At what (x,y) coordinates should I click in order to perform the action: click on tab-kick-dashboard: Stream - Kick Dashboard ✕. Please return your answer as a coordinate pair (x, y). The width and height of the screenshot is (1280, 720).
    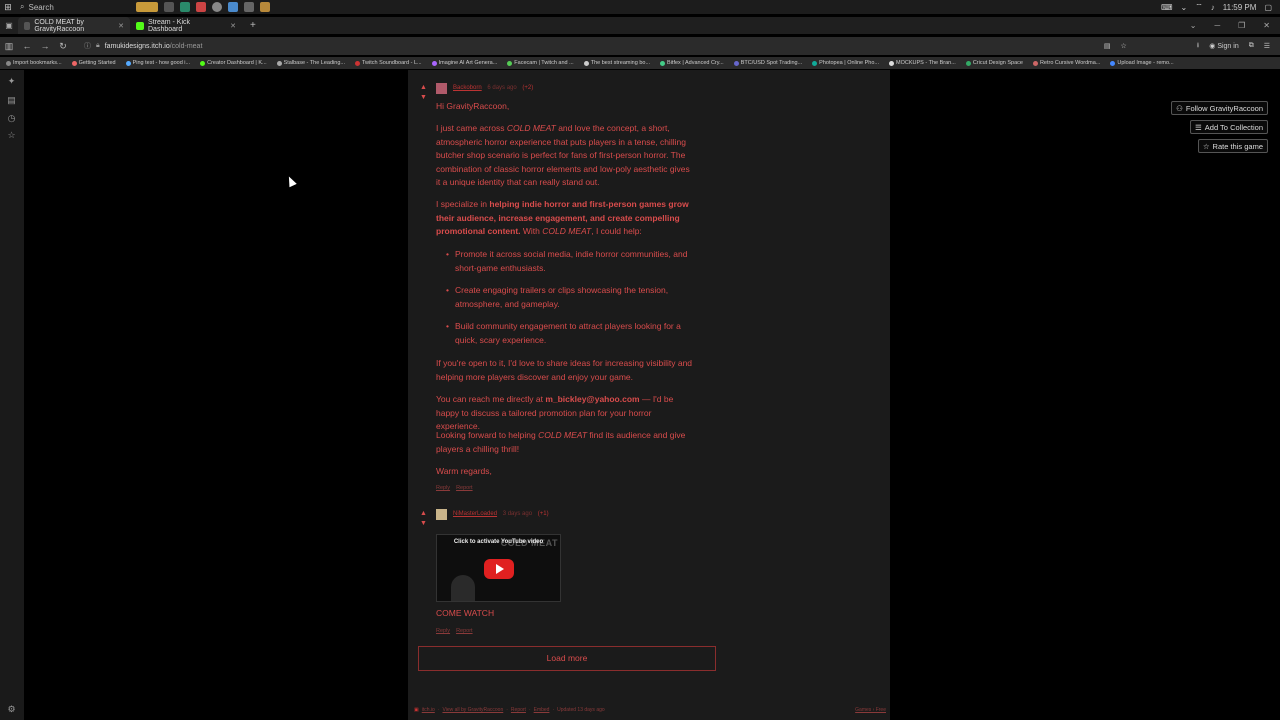
    Looking at the image, I should click on (186, 25).